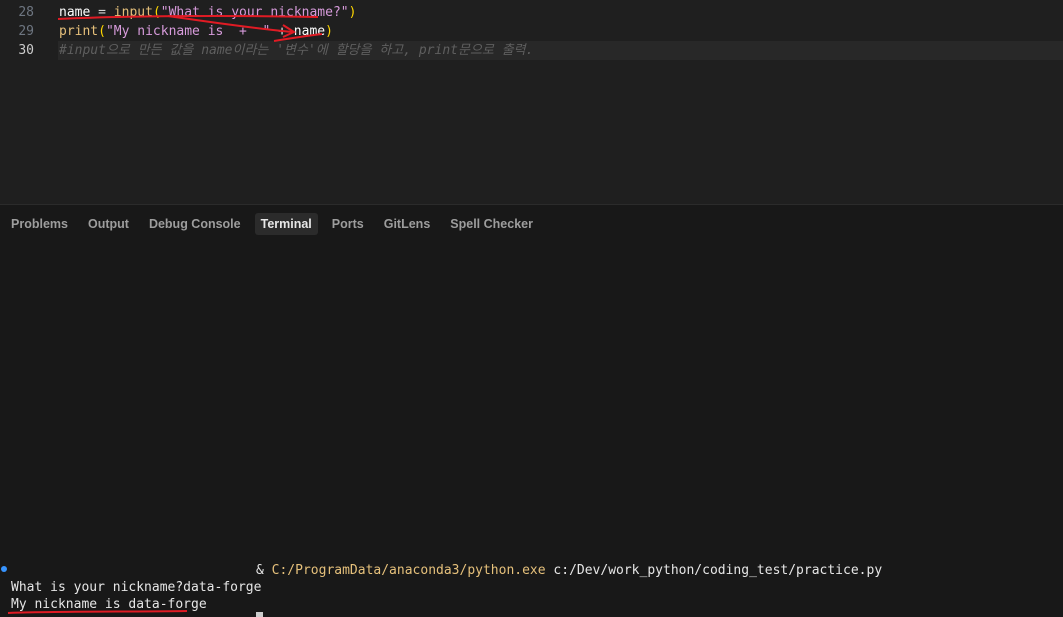 The width and height of the screenshot is (1063, 617). Describe the element at coordinates (109, 604) in the screenshot. I see `terminal-output-line: My nickname is data-forge` at that location.